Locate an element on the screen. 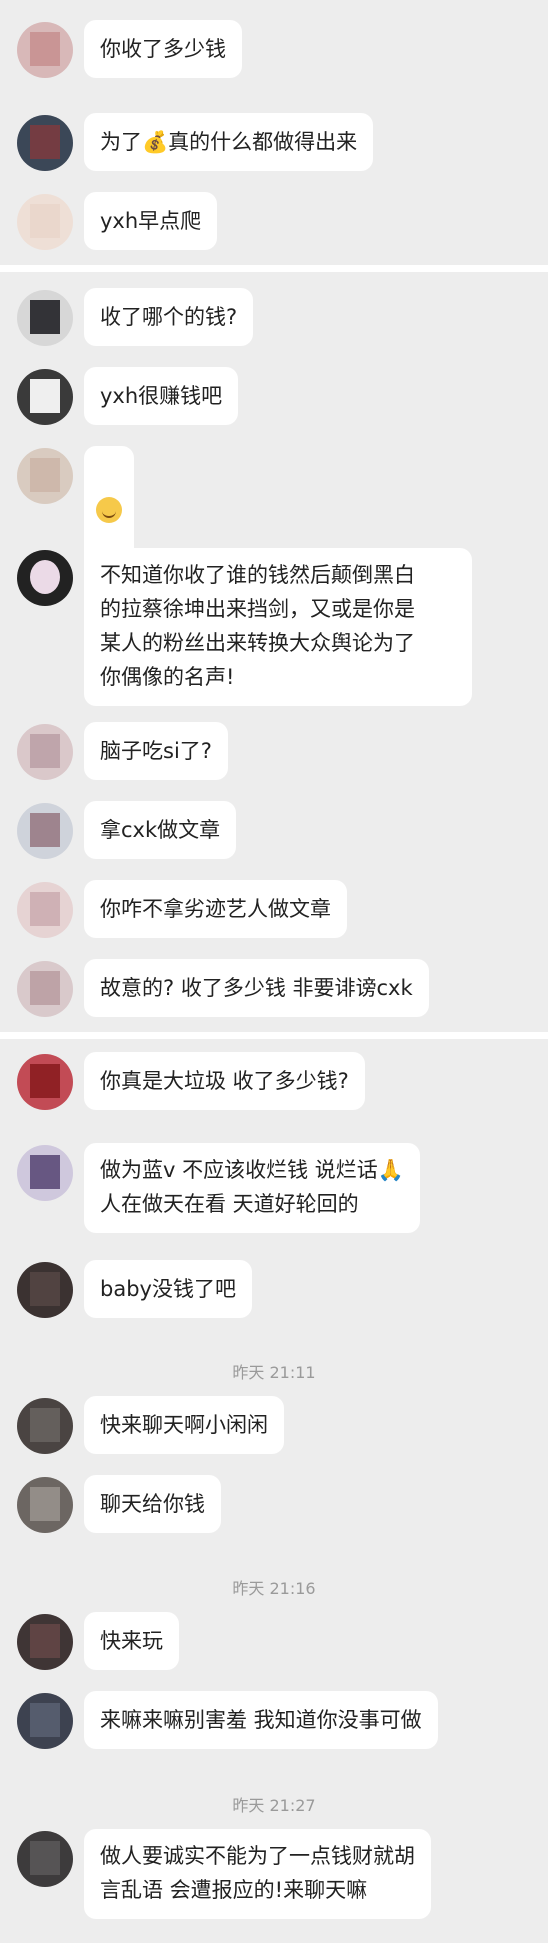 The image size is (551, 1943). message-bubble: 为了💰真的什么都做得出来 is located at coordinates (229, 142).